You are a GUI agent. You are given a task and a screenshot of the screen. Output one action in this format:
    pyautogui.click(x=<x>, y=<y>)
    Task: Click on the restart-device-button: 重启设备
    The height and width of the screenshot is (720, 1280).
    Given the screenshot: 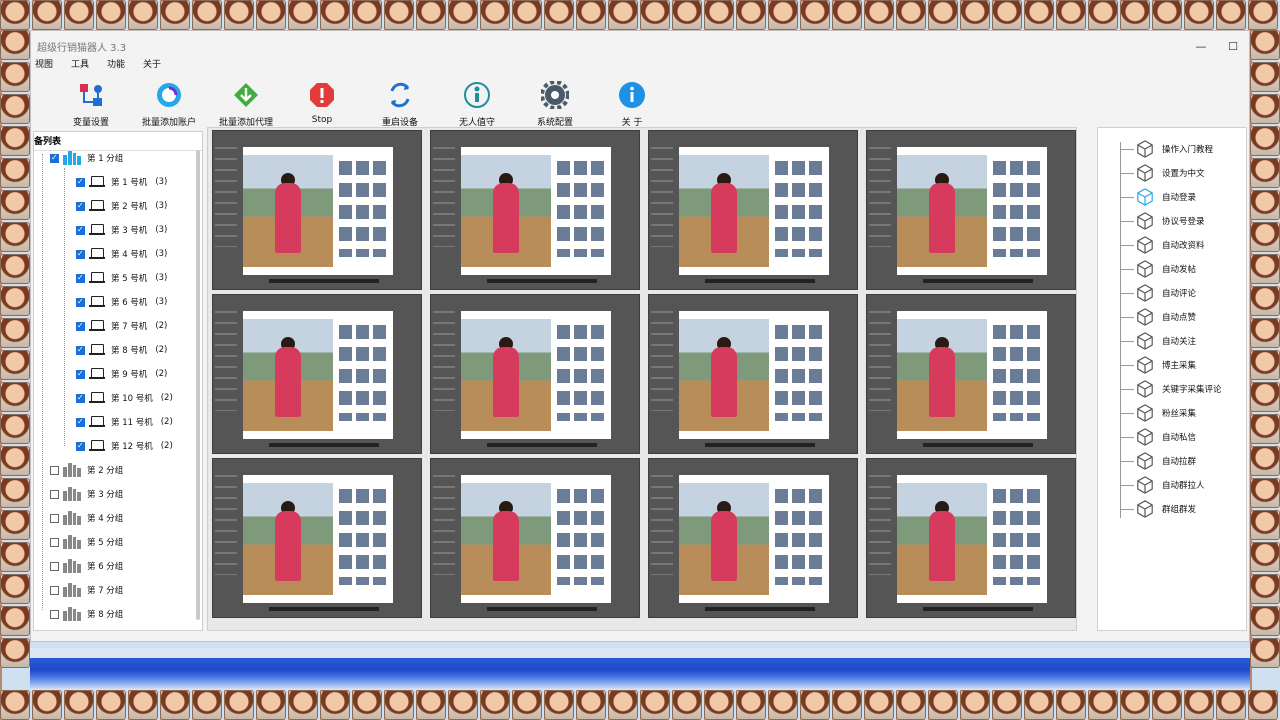 What is the action you would take?
    pyautogui.click(x=400, y=104)
    